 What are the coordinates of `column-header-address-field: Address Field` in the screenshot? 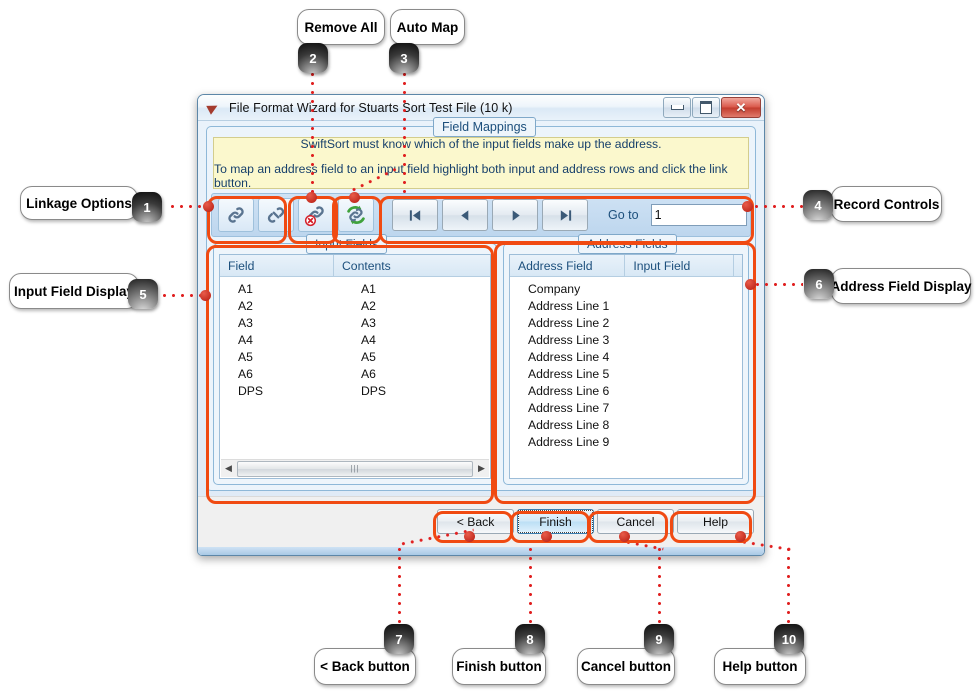 It's located at (568, 265).